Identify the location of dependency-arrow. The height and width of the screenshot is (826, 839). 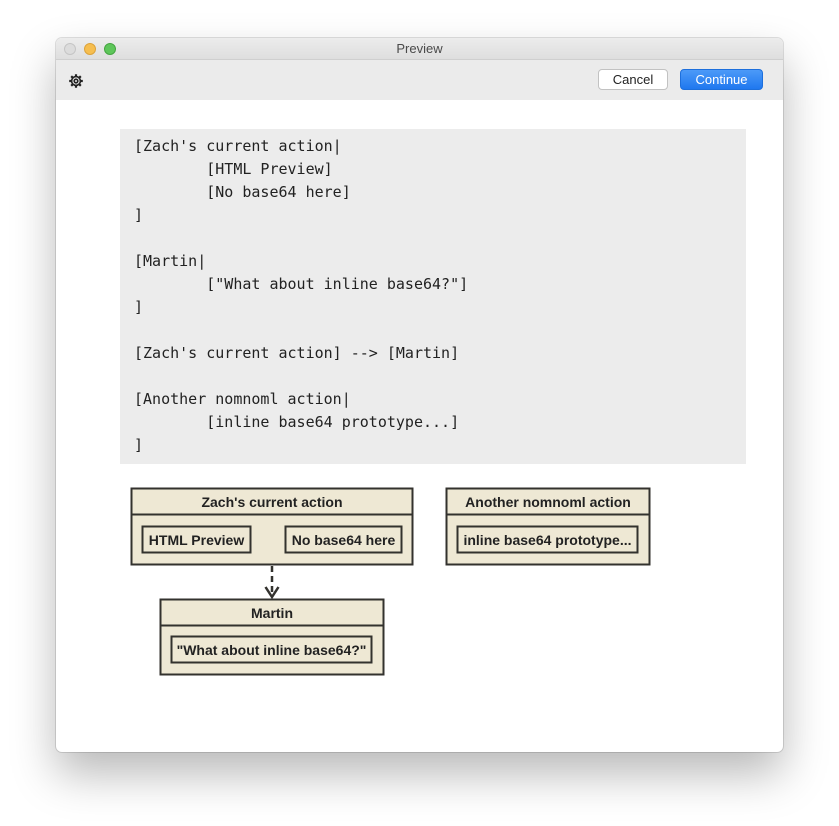
(272, 583).